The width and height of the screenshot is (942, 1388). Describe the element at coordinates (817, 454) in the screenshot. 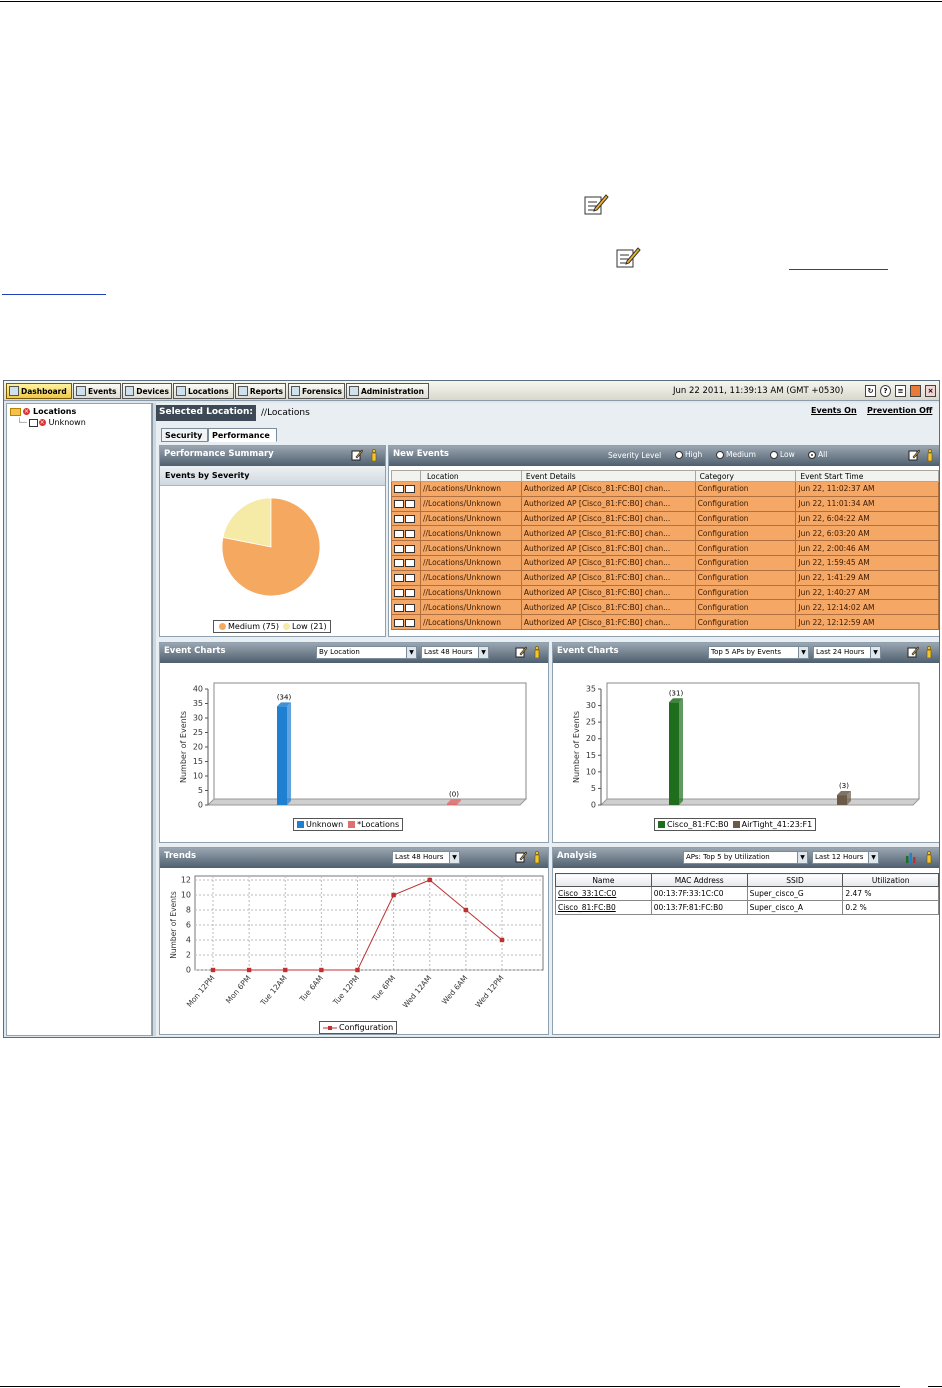

I see `severity-radio-all: All` at that location.